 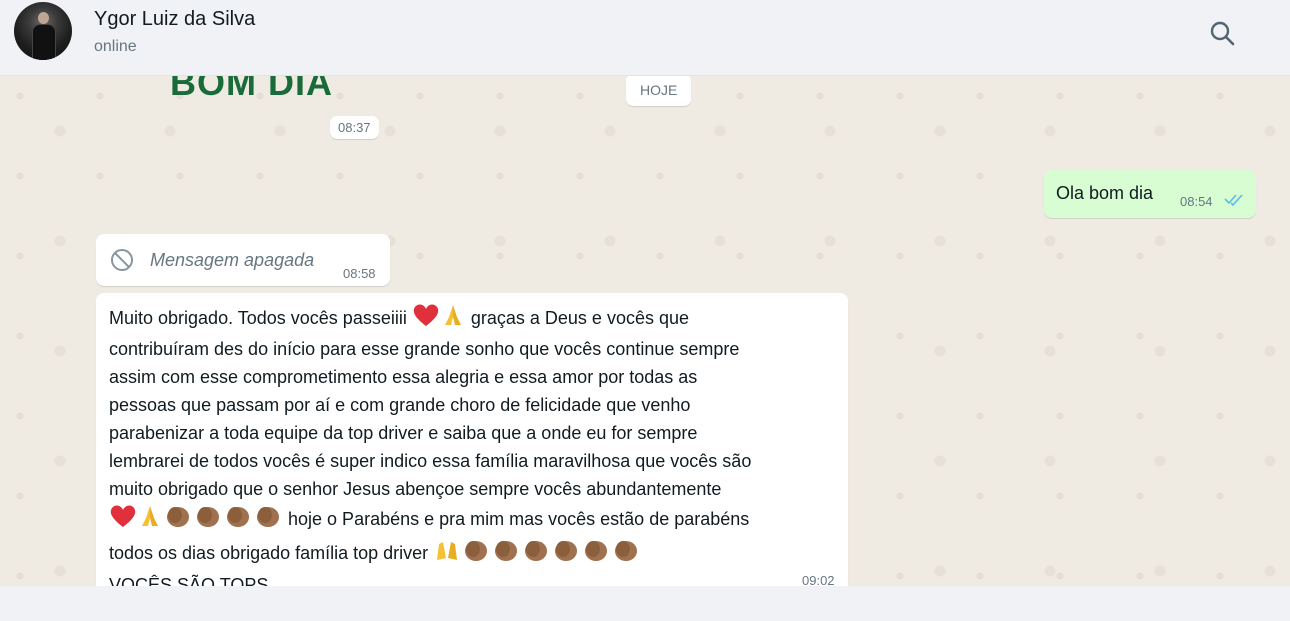 What do you see at coordinates (122, 260) in the screenshot?
I see `deleted-icon` at bounding box center [122, 260].